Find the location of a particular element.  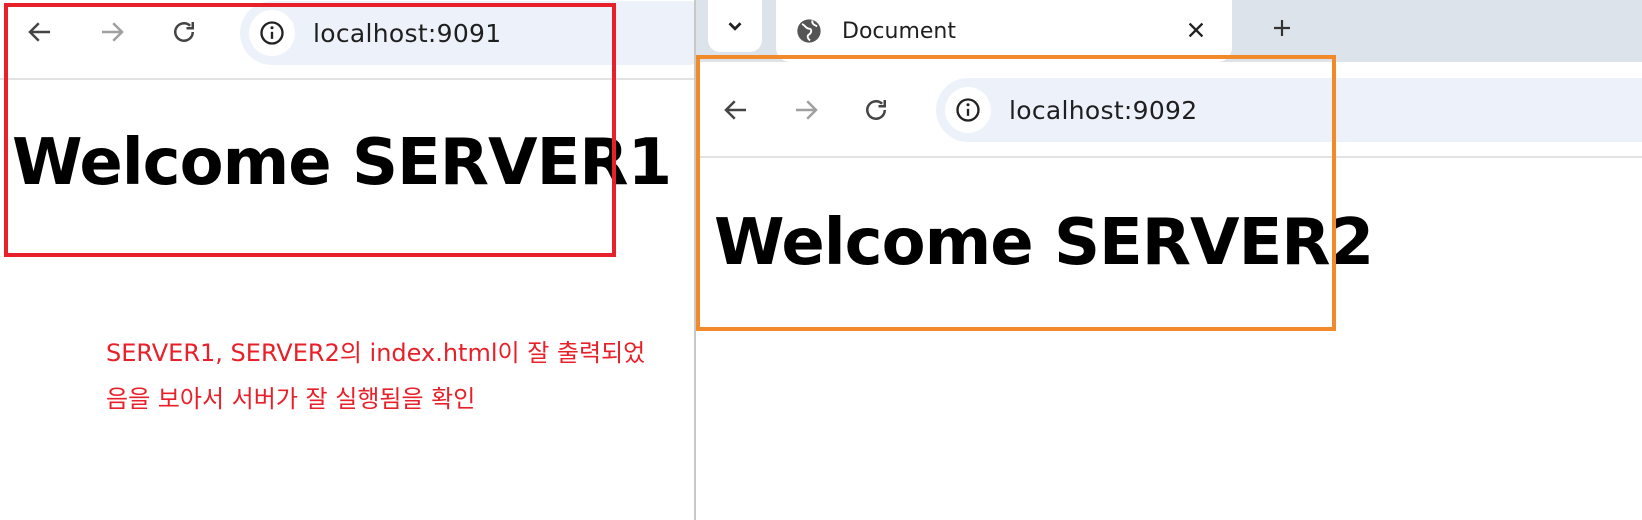

chevron-down-icon is located at coordinates (735, 26).